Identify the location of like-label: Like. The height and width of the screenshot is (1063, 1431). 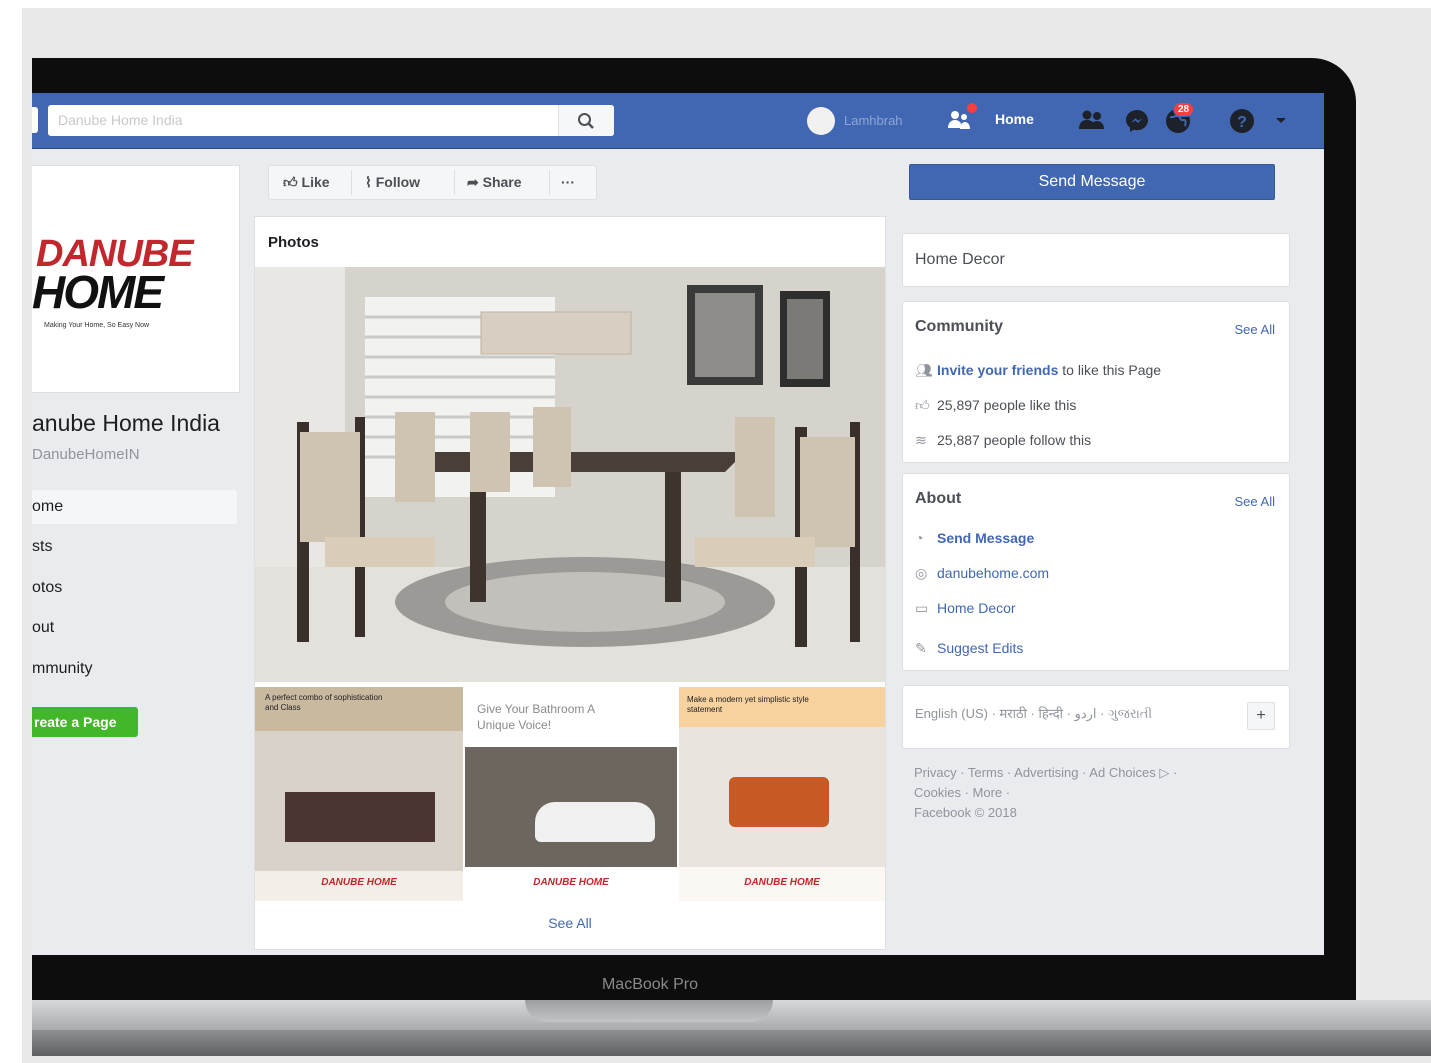
(315, 182).